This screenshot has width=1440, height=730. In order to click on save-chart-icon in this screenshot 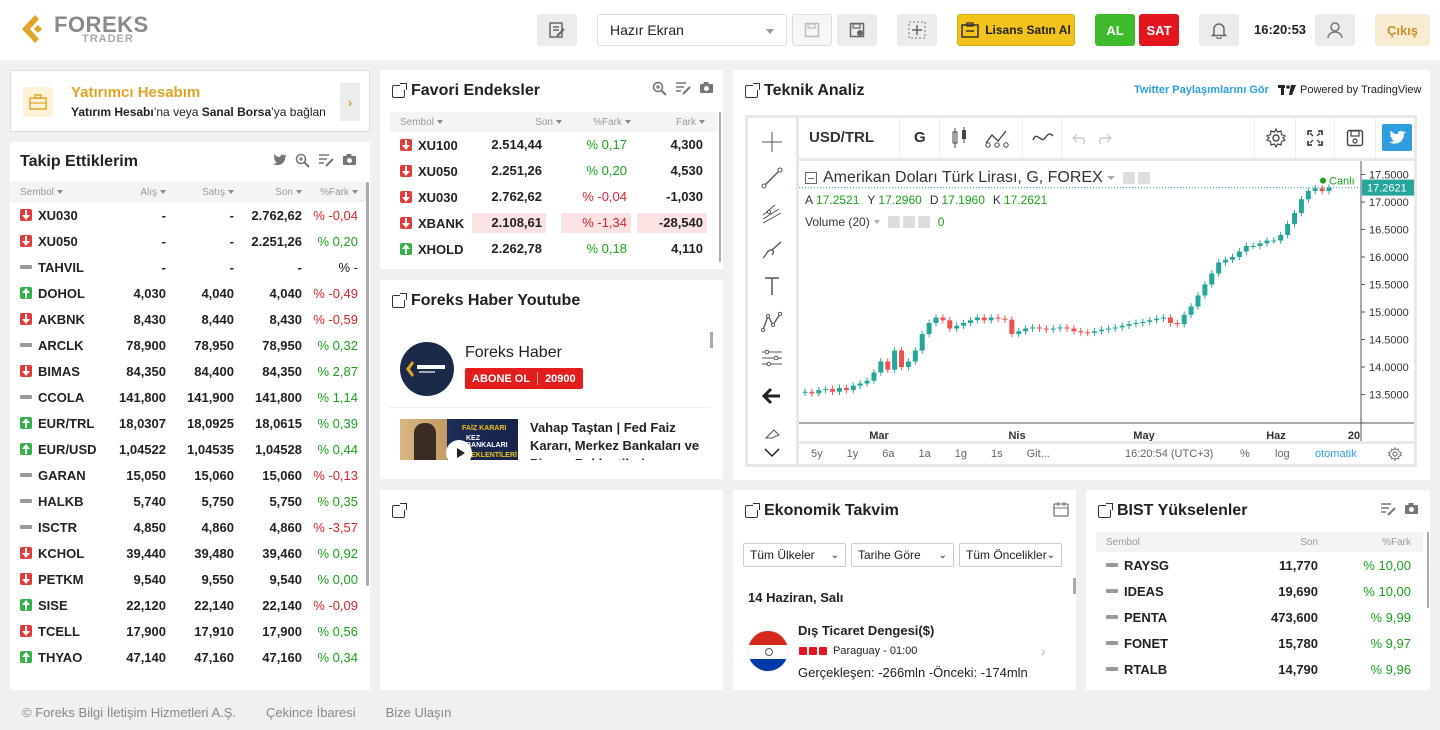, I will do `click(1355, 138)`.